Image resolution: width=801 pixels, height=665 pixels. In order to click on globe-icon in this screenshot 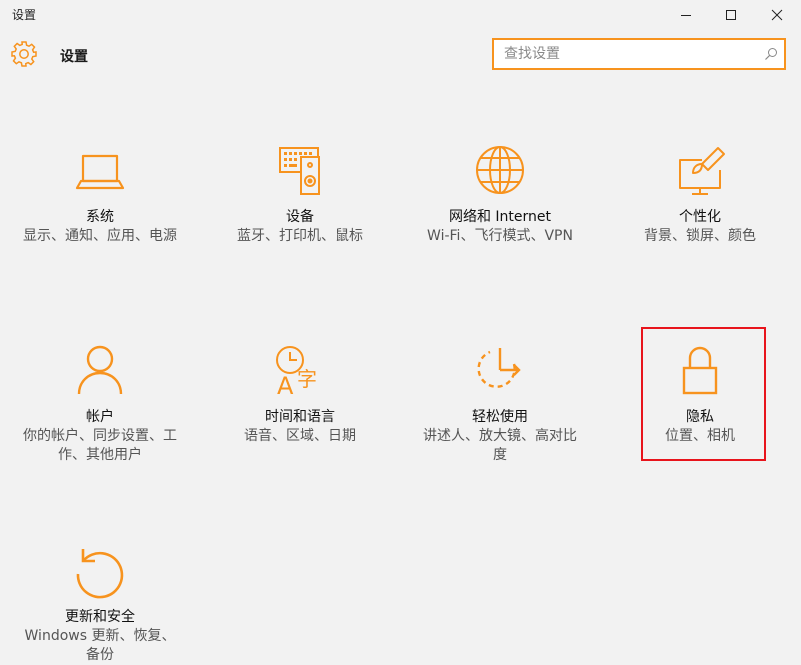, I will do `click(500, 170)`.